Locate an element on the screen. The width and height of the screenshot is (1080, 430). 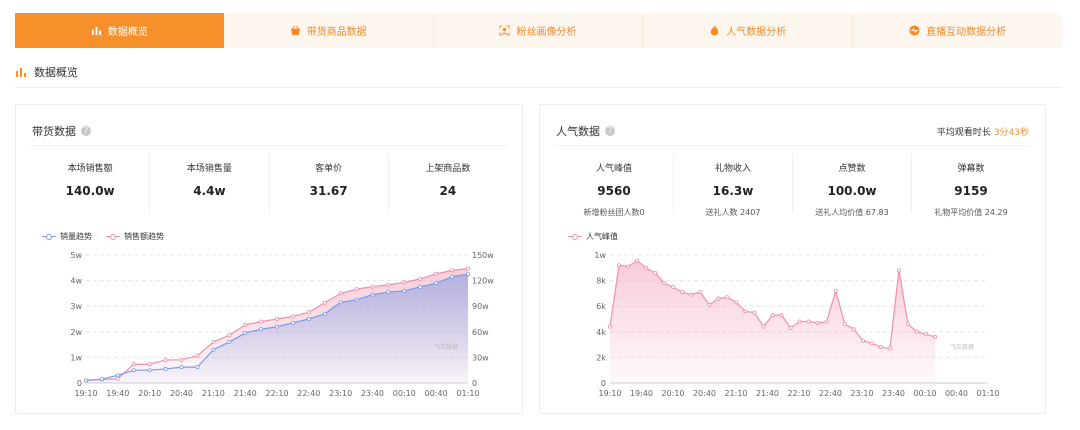
y-tick-label-left: 5w is located at coordinates (76, 255).